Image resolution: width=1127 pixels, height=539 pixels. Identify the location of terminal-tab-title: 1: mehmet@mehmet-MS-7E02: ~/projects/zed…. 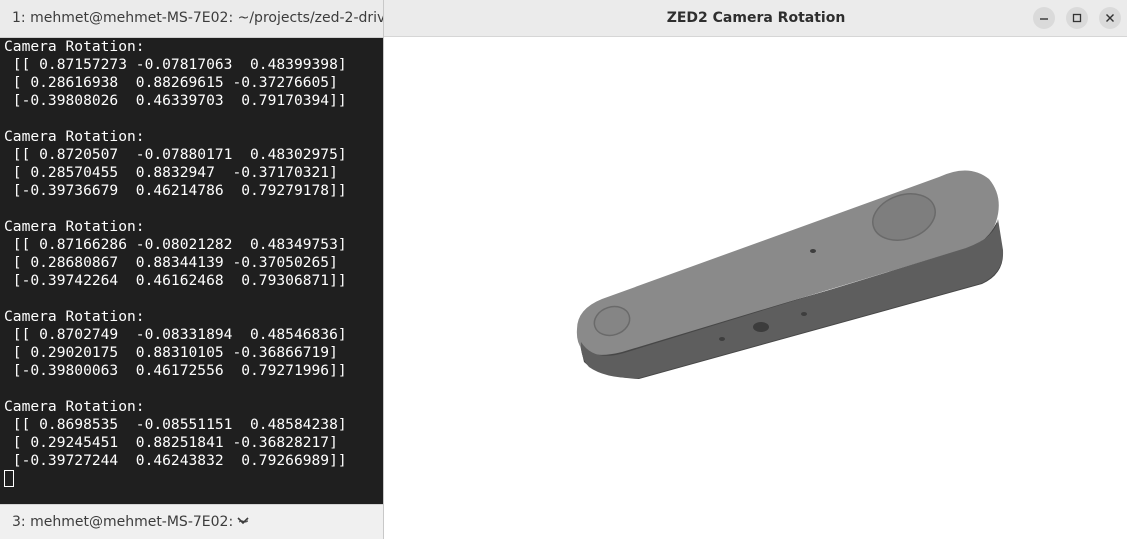
(206, 18).